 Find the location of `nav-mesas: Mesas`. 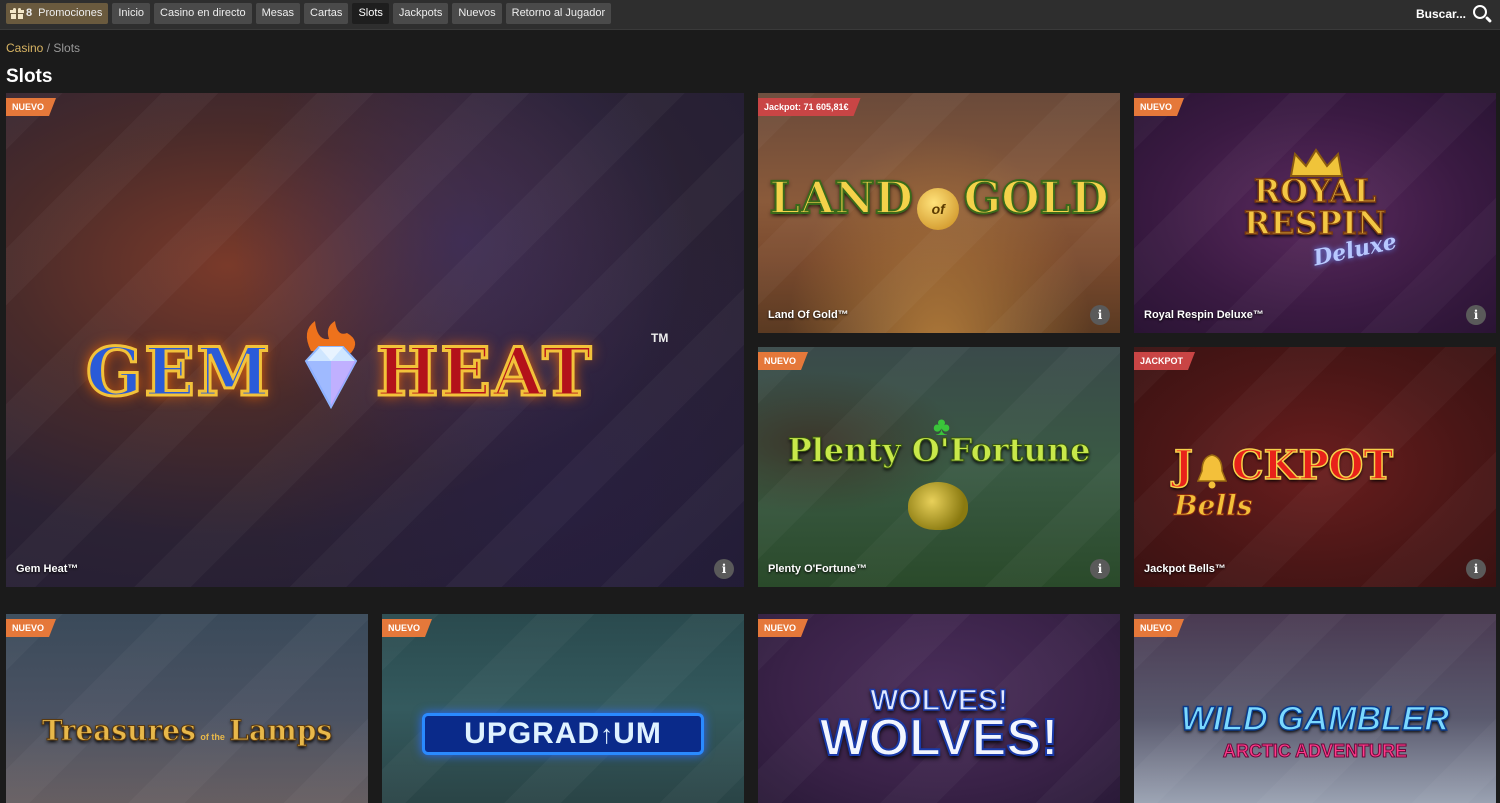

nav-mesas: Mesas is located at coordinates (278, 13).